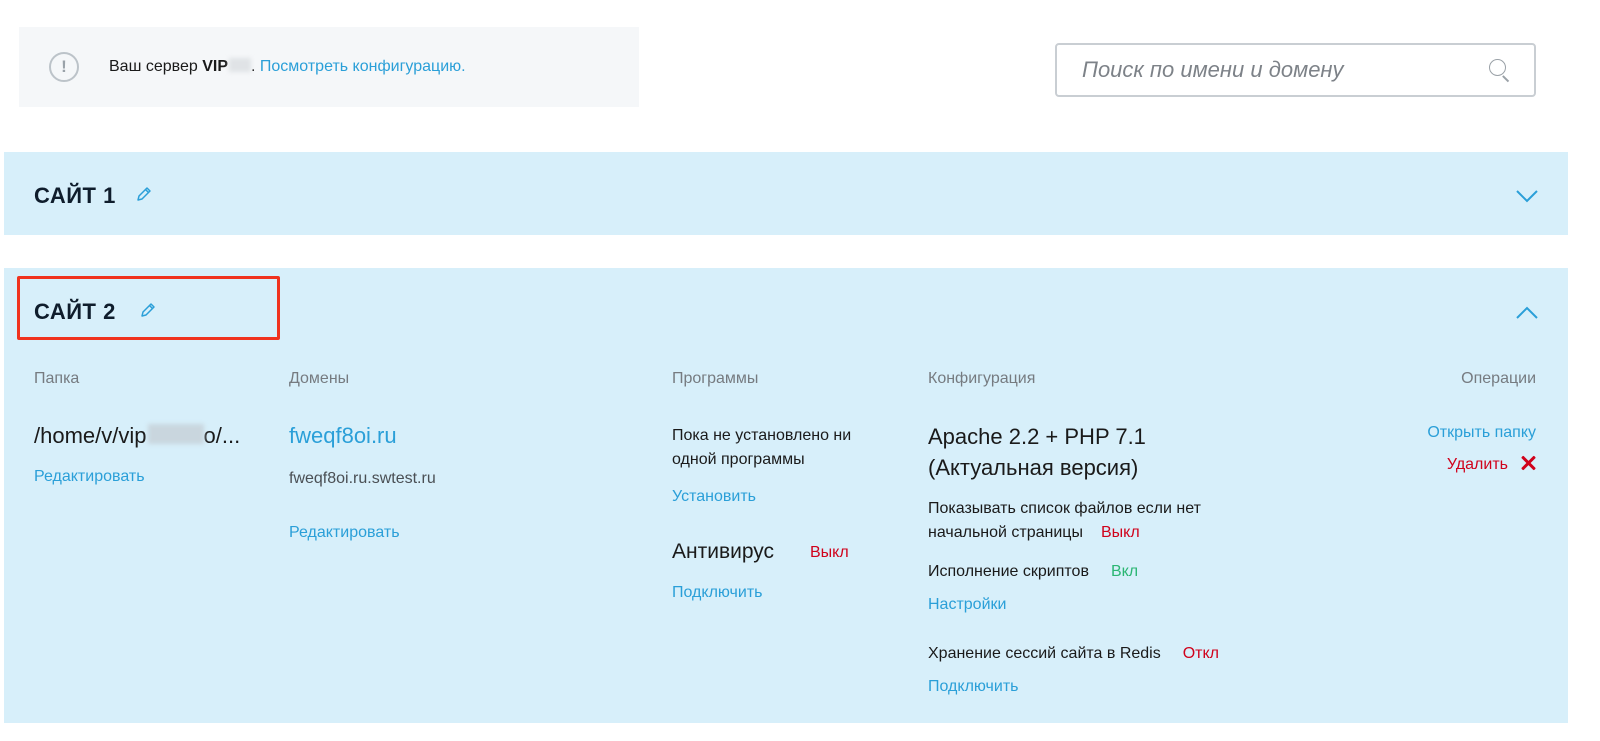 This screenshot has height=741, width=1600. What do you see at coordinates (761, 448) in the screenshot?
I see `programs-empty-text: Пока не установлено ни одной программы` at bounding box center [761, 448].